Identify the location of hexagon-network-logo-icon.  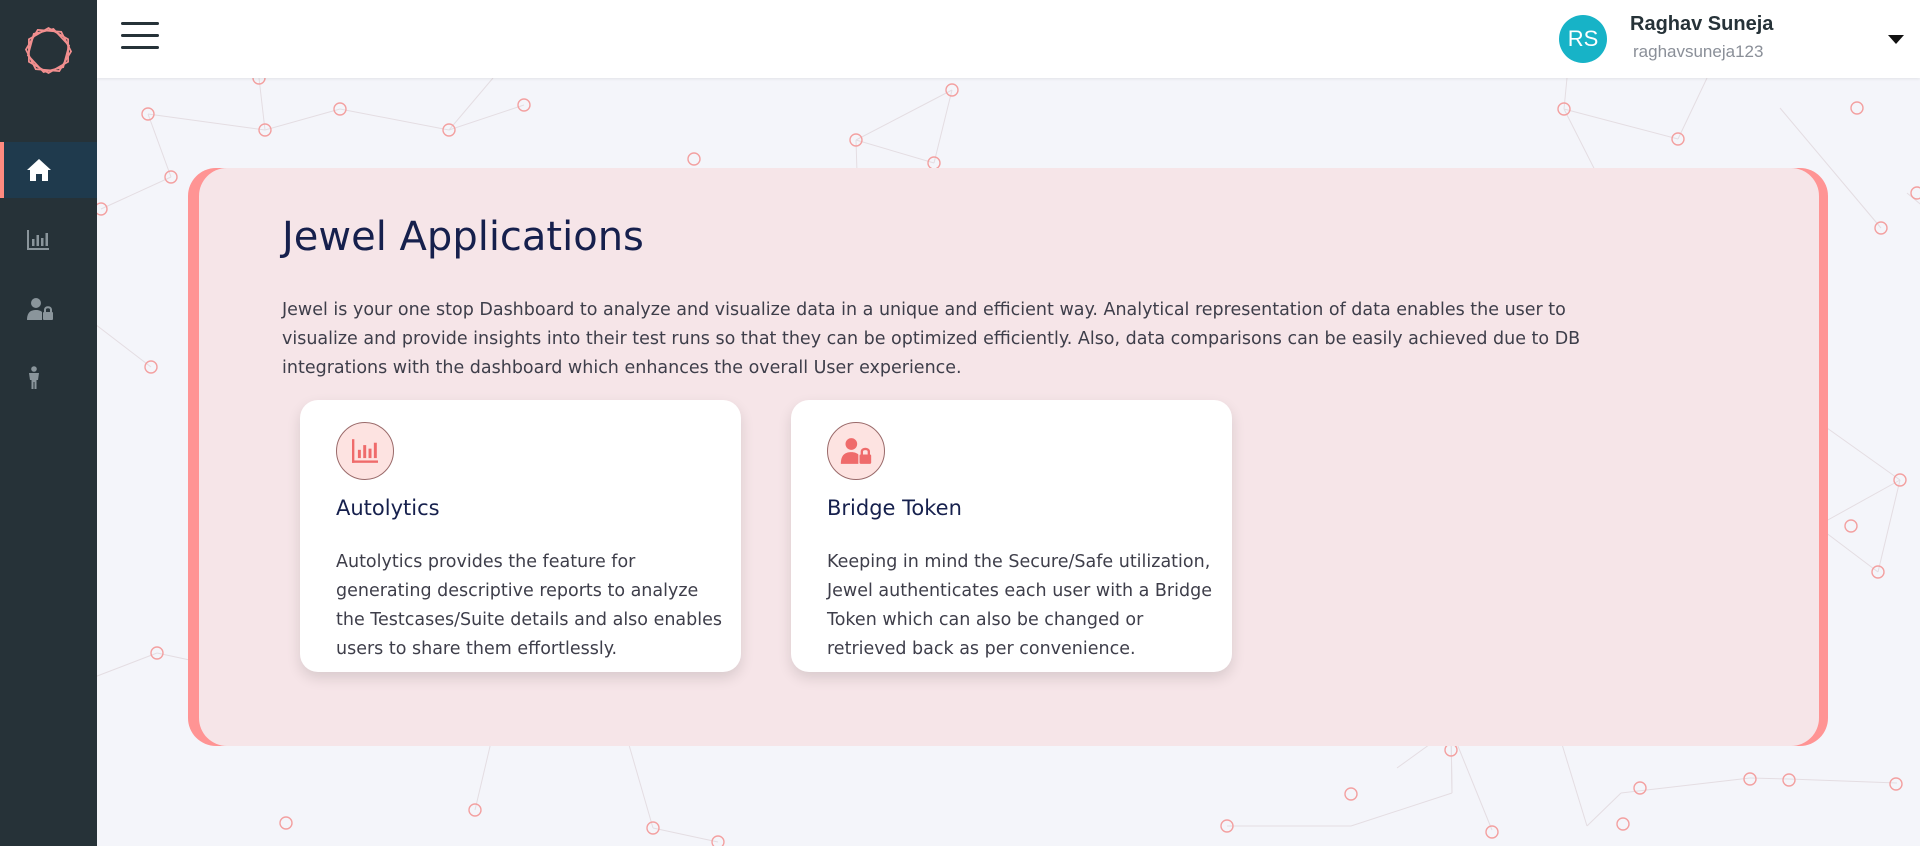
(48, 50).